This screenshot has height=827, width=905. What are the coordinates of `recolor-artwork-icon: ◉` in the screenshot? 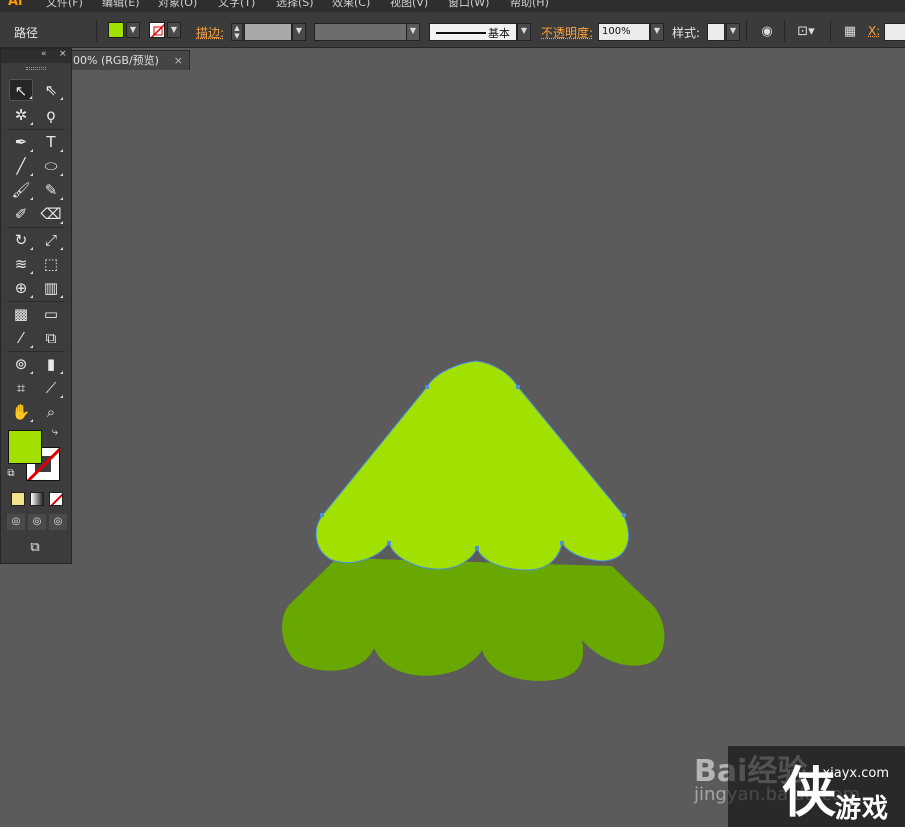 It's located at (767, 32).